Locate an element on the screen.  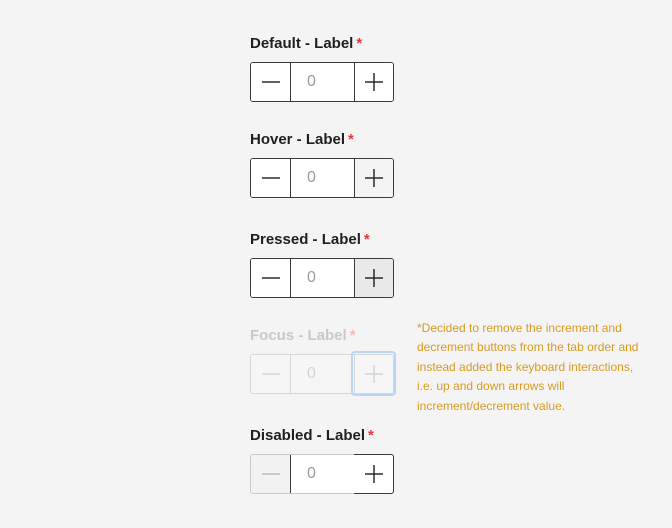
stepper-default: Default - Label * 0 is located at coordinates (325, 68).